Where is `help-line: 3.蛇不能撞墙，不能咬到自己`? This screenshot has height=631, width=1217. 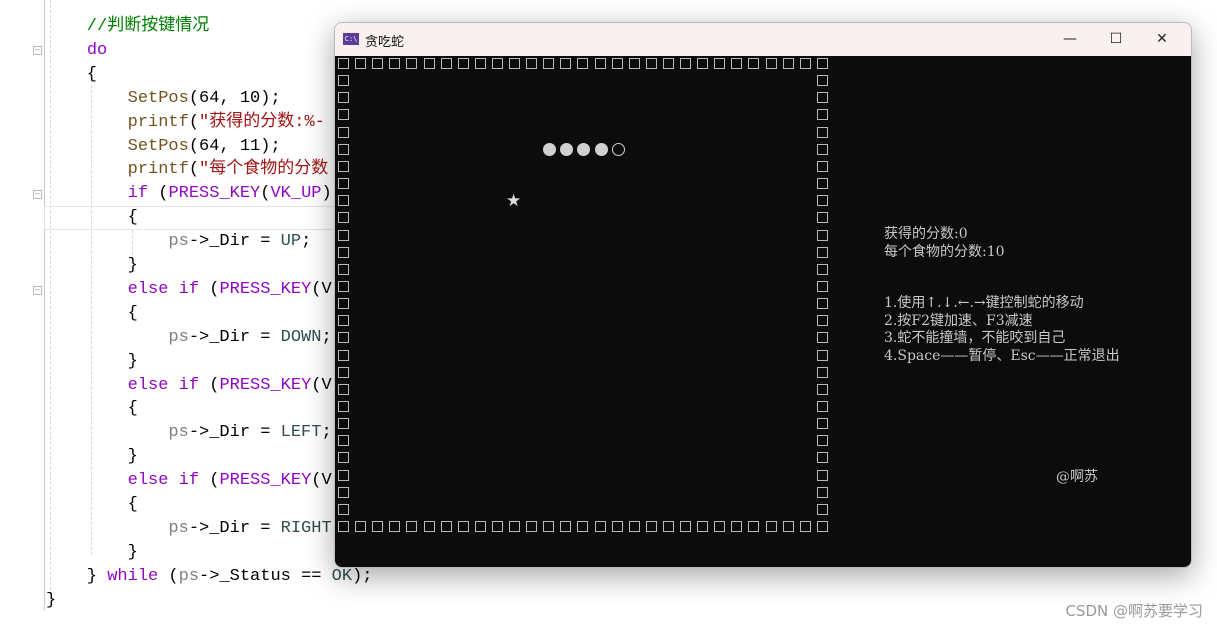 help-line: 3.蛇不能撞墙，不能咬到自己 is located at coordinates (975, 338).